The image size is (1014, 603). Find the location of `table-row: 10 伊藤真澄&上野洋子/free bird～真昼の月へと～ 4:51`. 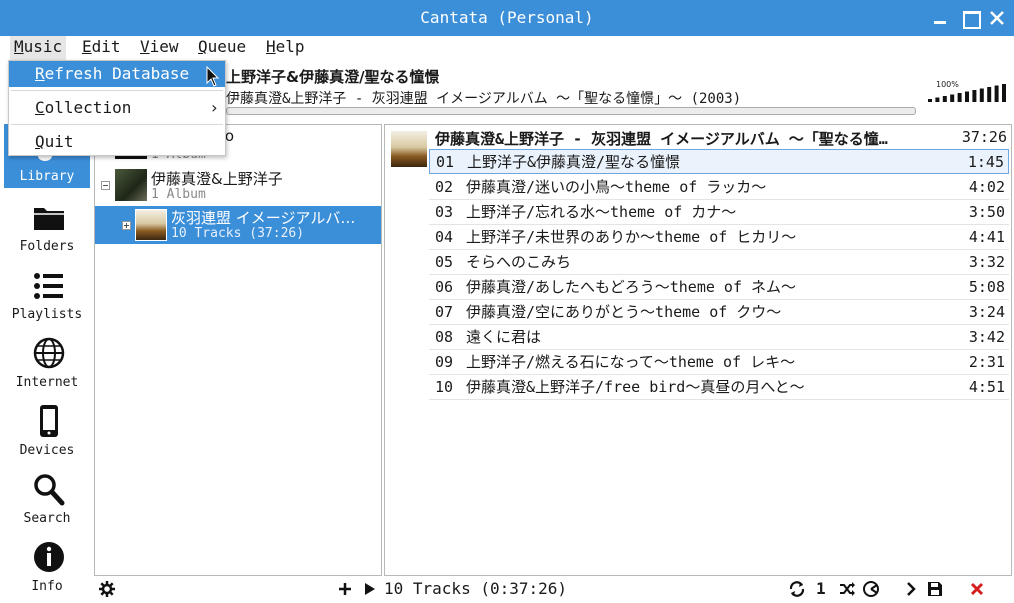

table-row: 10 伊藤真澄&上野洋子/free bird～真昼の月へと～ 4:51 is located at coordinates (719, 387).